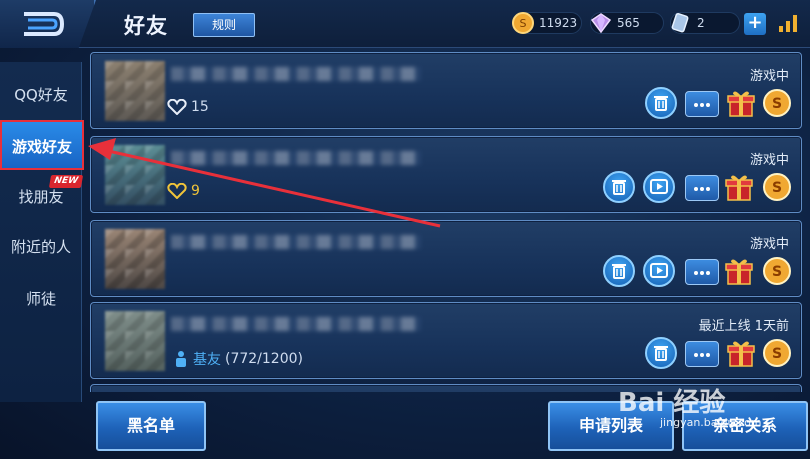 The width and height of the screenshot is (810, 459). Describe the element at coordinates (41, 95) in the screenshot. I see `tab-qq-friends: QQ好友` at that location.